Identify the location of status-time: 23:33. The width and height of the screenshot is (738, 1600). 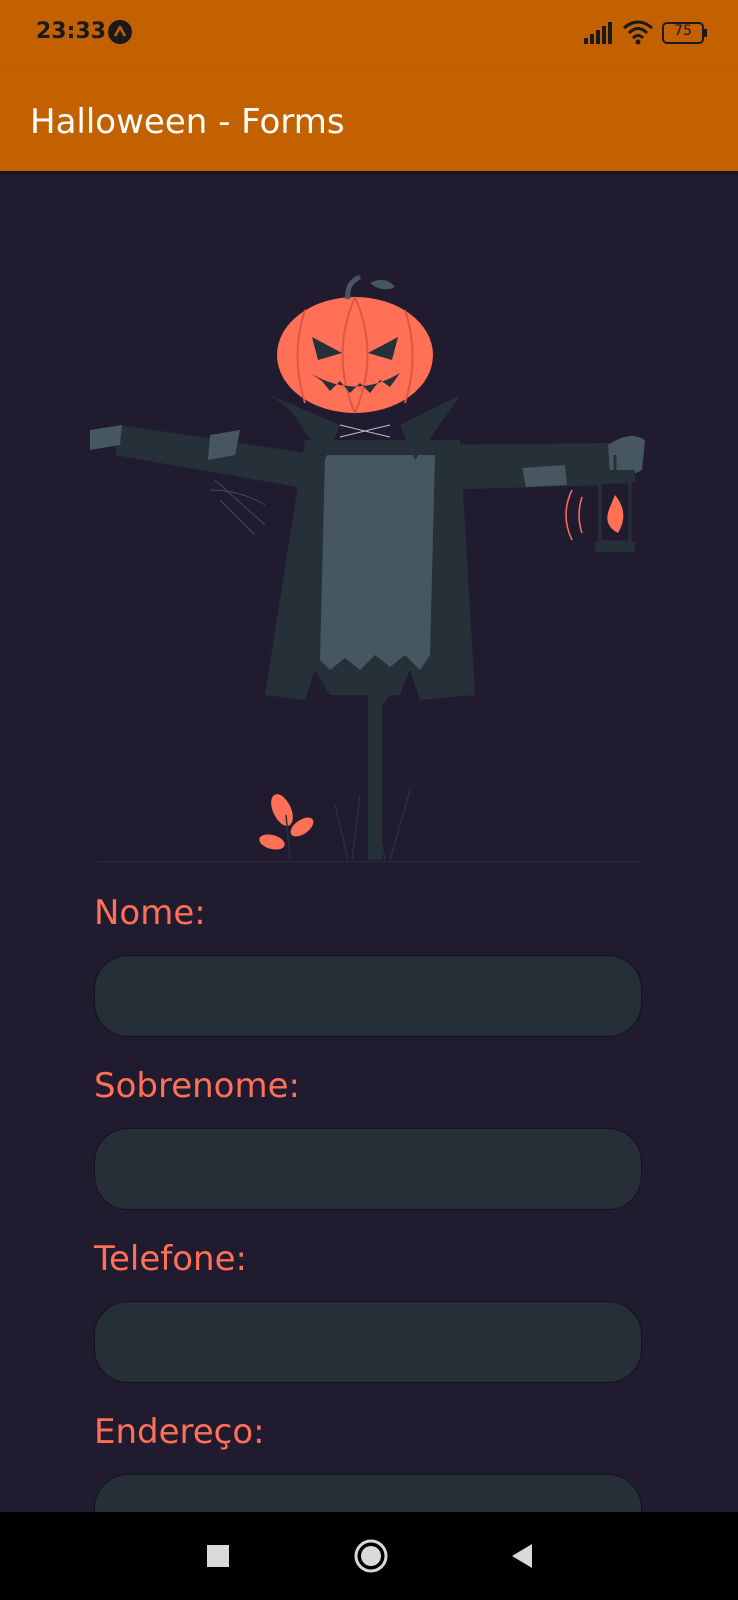
(71, 31).